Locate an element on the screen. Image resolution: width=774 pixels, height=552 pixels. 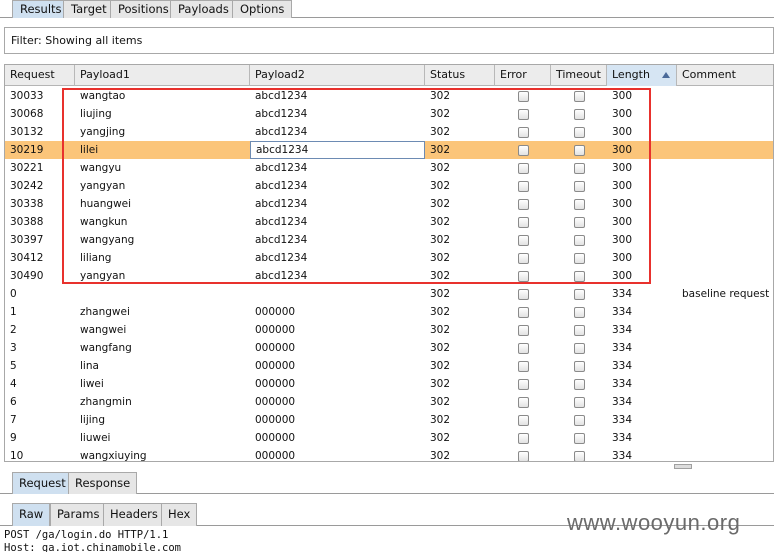
raw-line: Host: ga.iot.chinamobile.com is located at coordinates (93, 547).